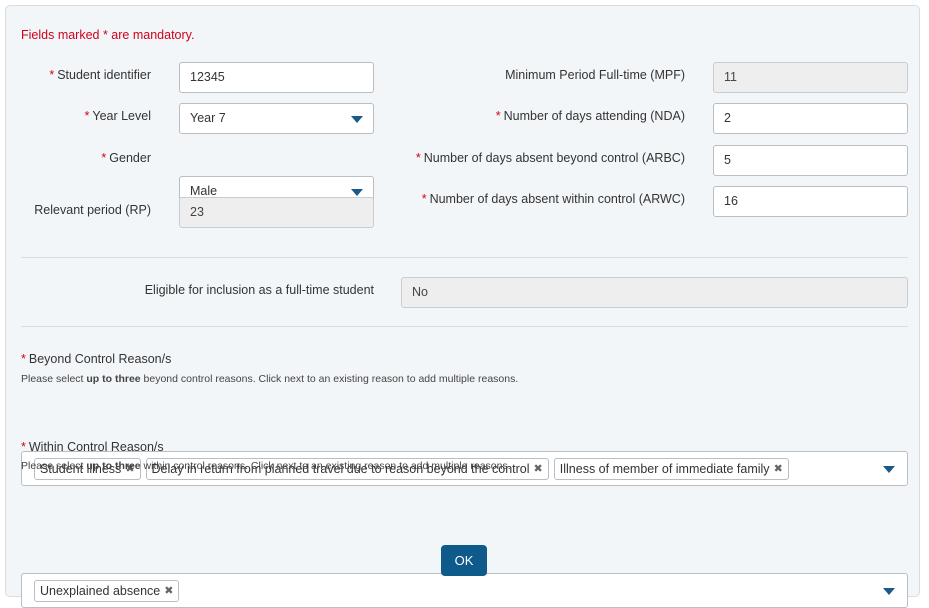 The height and width of the screenshot is (608, 929). What do you see at coordinates (276, 212) in the screenshot?
I see `relevant-period-field: 23` at bounding box center [276, 212].